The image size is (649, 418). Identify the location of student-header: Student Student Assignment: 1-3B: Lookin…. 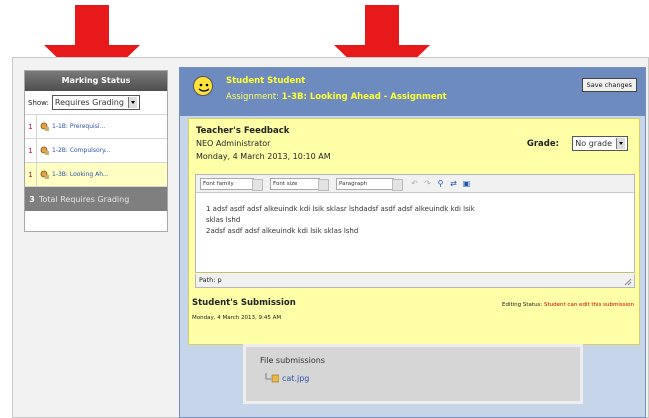
(412, 92).